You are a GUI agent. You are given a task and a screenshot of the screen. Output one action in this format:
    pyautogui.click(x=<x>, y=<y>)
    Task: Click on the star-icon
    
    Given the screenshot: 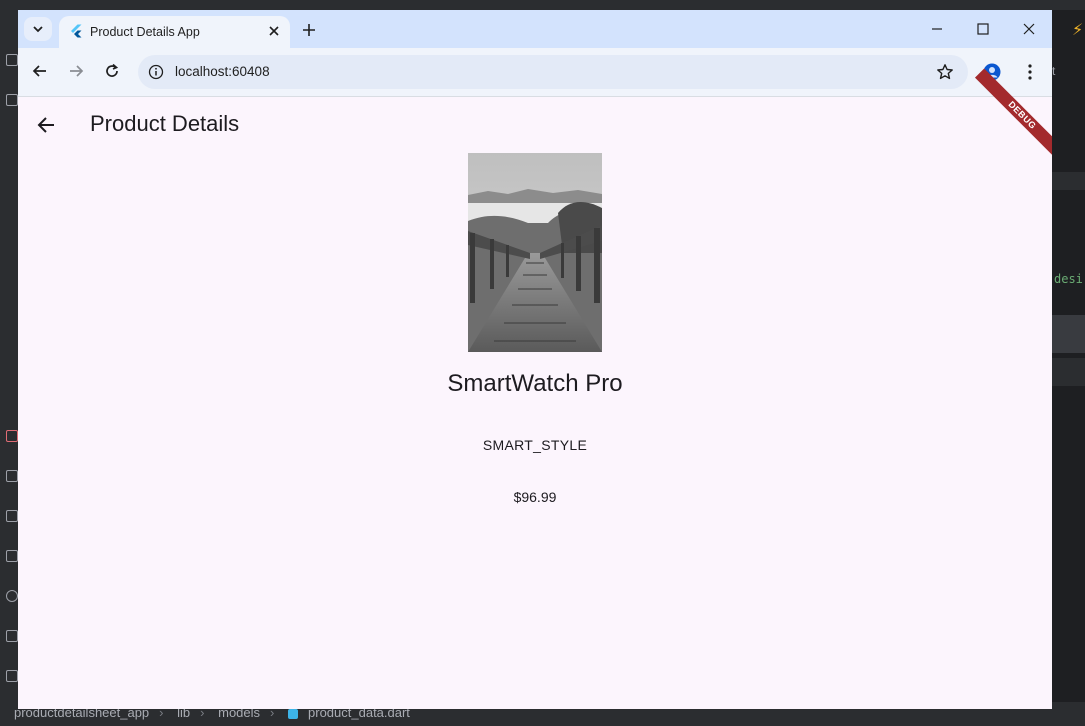 What is the action you would take?
    pyautogui.click(x=945, y=72)
    